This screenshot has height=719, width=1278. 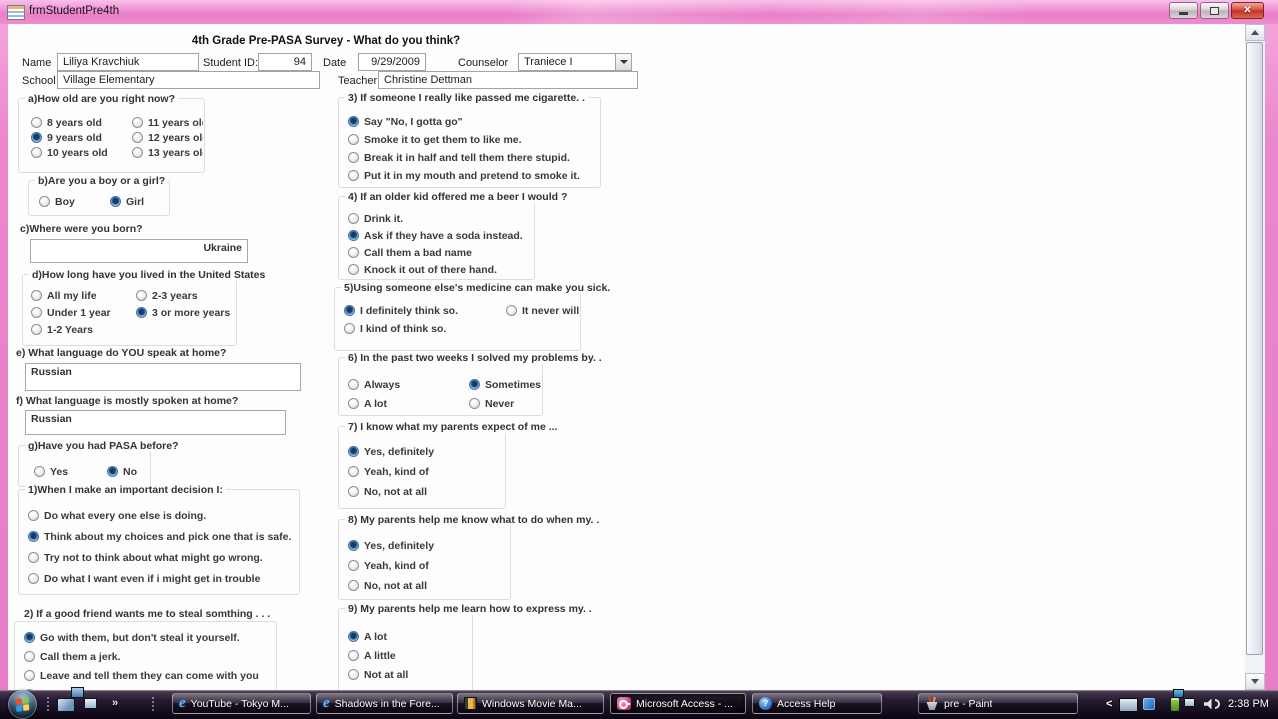 What do you see at coordinates (81, 229) in the screenshot?
I see `question-label-c: c)Where were you born?` at bounding box center [81, 229].